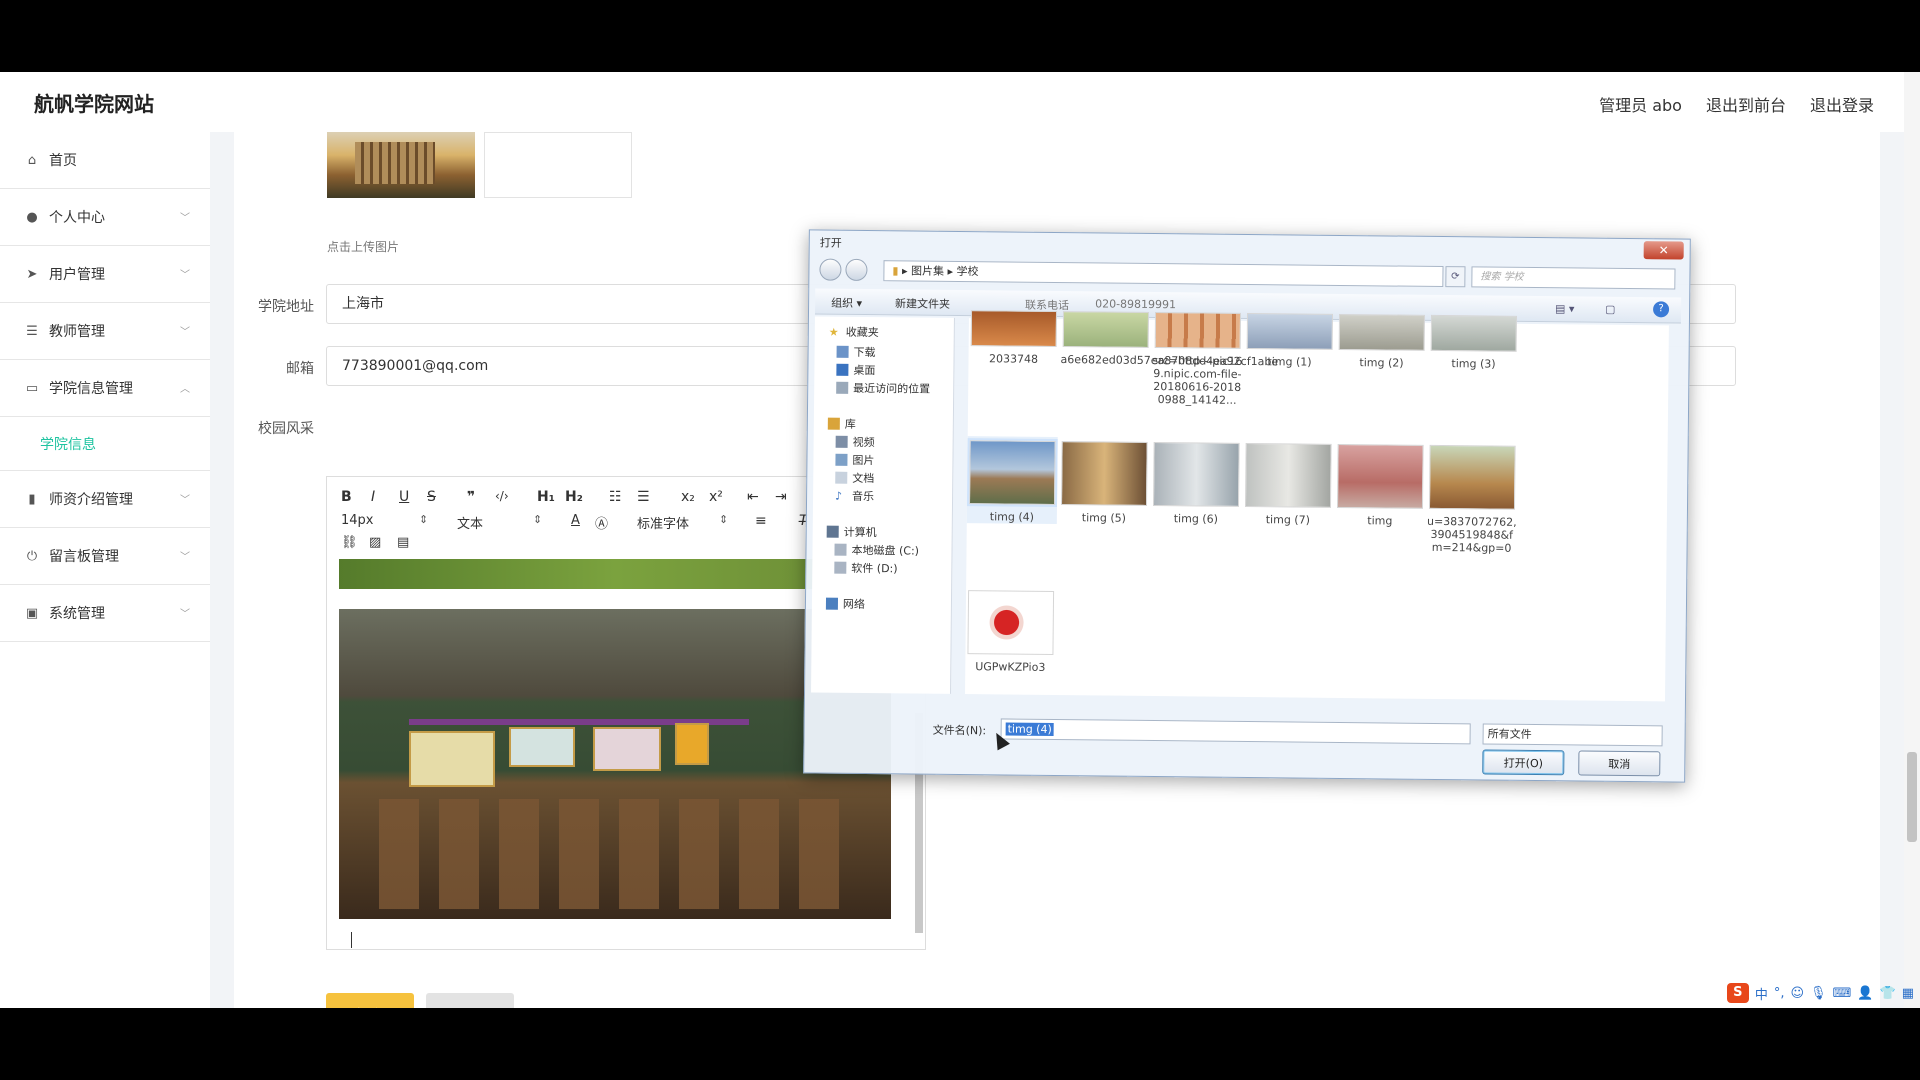 This screenshot has height=1080, width=1920. What do you see at coordinates (1573, 278) in the screenshot?
I see `dialog-search-input: 搜索 学校` at bounding box center [1573, 278].